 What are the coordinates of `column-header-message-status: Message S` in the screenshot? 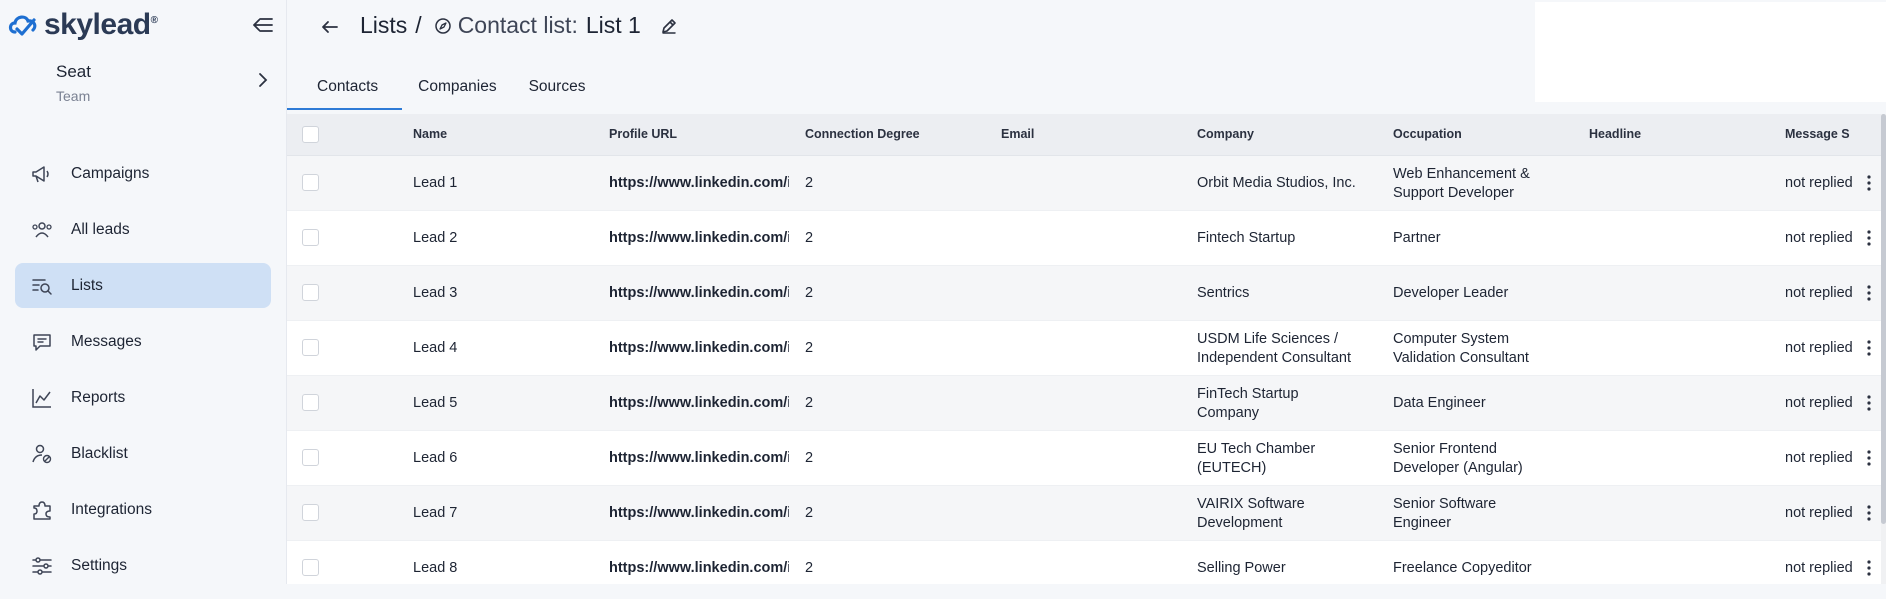 It's located at (1817, 134).